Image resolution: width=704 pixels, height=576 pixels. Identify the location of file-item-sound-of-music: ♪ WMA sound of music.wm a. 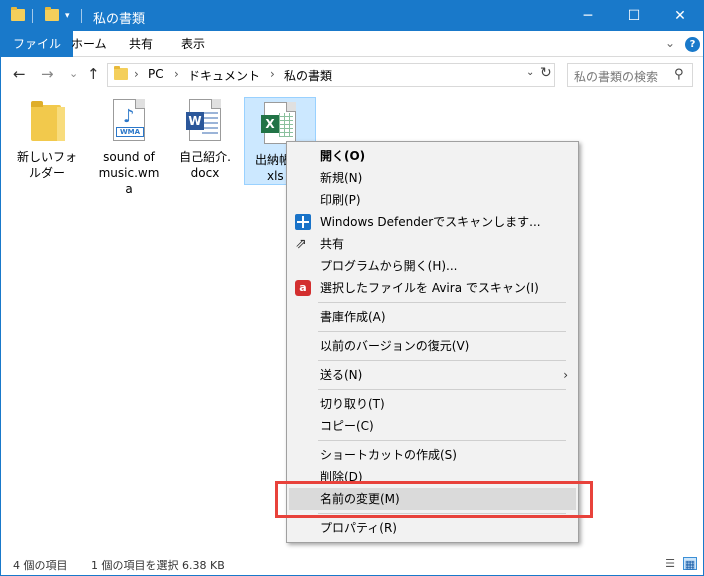
(129, 148).